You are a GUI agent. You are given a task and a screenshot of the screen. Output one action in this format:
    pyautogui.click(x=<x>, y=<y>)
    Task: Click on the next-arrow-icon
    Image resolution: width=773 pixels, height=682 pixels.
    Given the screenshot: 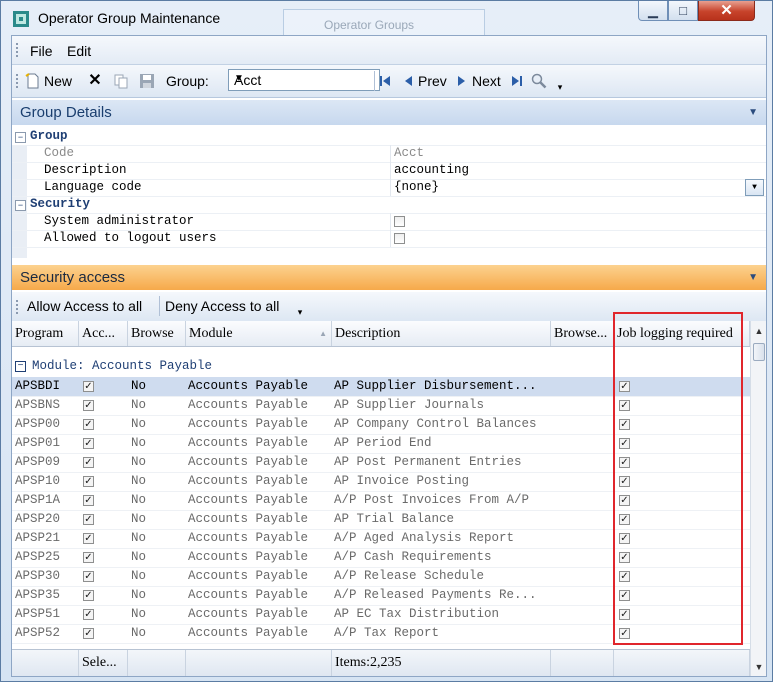 What is the action you would take?
    pyautogui.click(x=461, y=81)
    